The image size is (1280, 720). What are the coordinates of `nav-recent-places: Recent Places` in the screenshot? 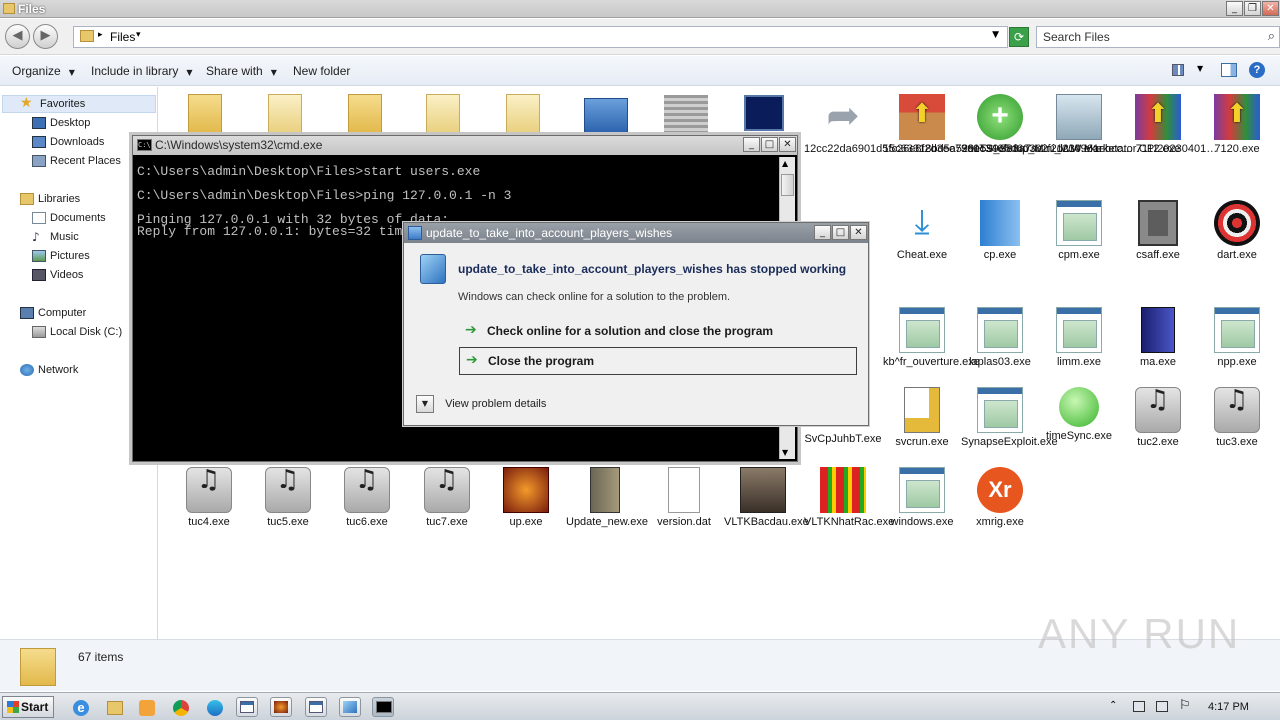 It's located at (76, 161).